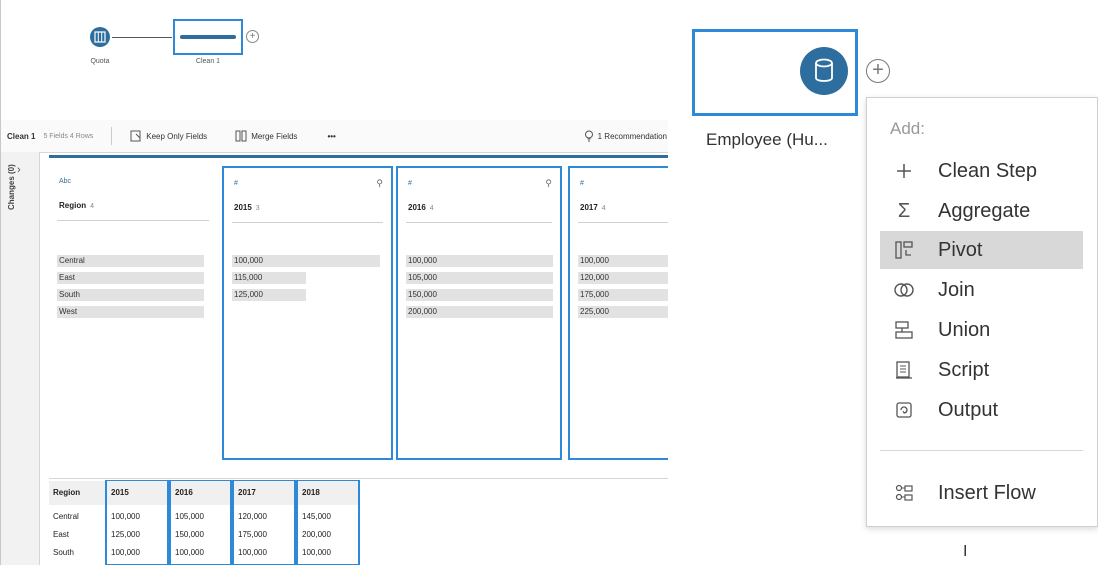  What do you see at coordinates (135, 136) in the screenshot?
I see `keep-only-icon` at bounding box center [135, 136].